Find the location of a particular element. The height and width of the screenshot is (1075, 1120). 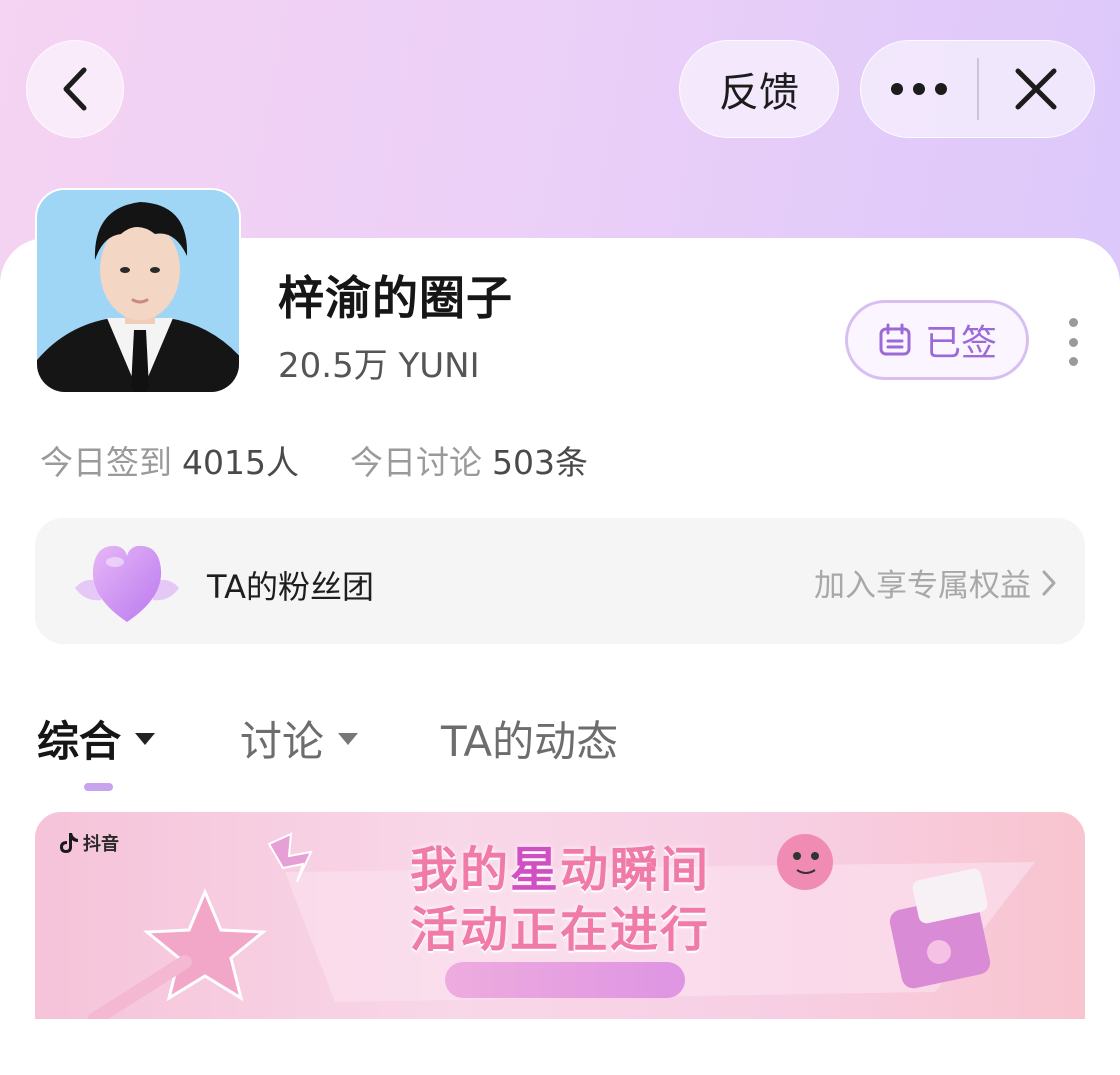

signed-label: 已签 is located at coordinates (960, 343).